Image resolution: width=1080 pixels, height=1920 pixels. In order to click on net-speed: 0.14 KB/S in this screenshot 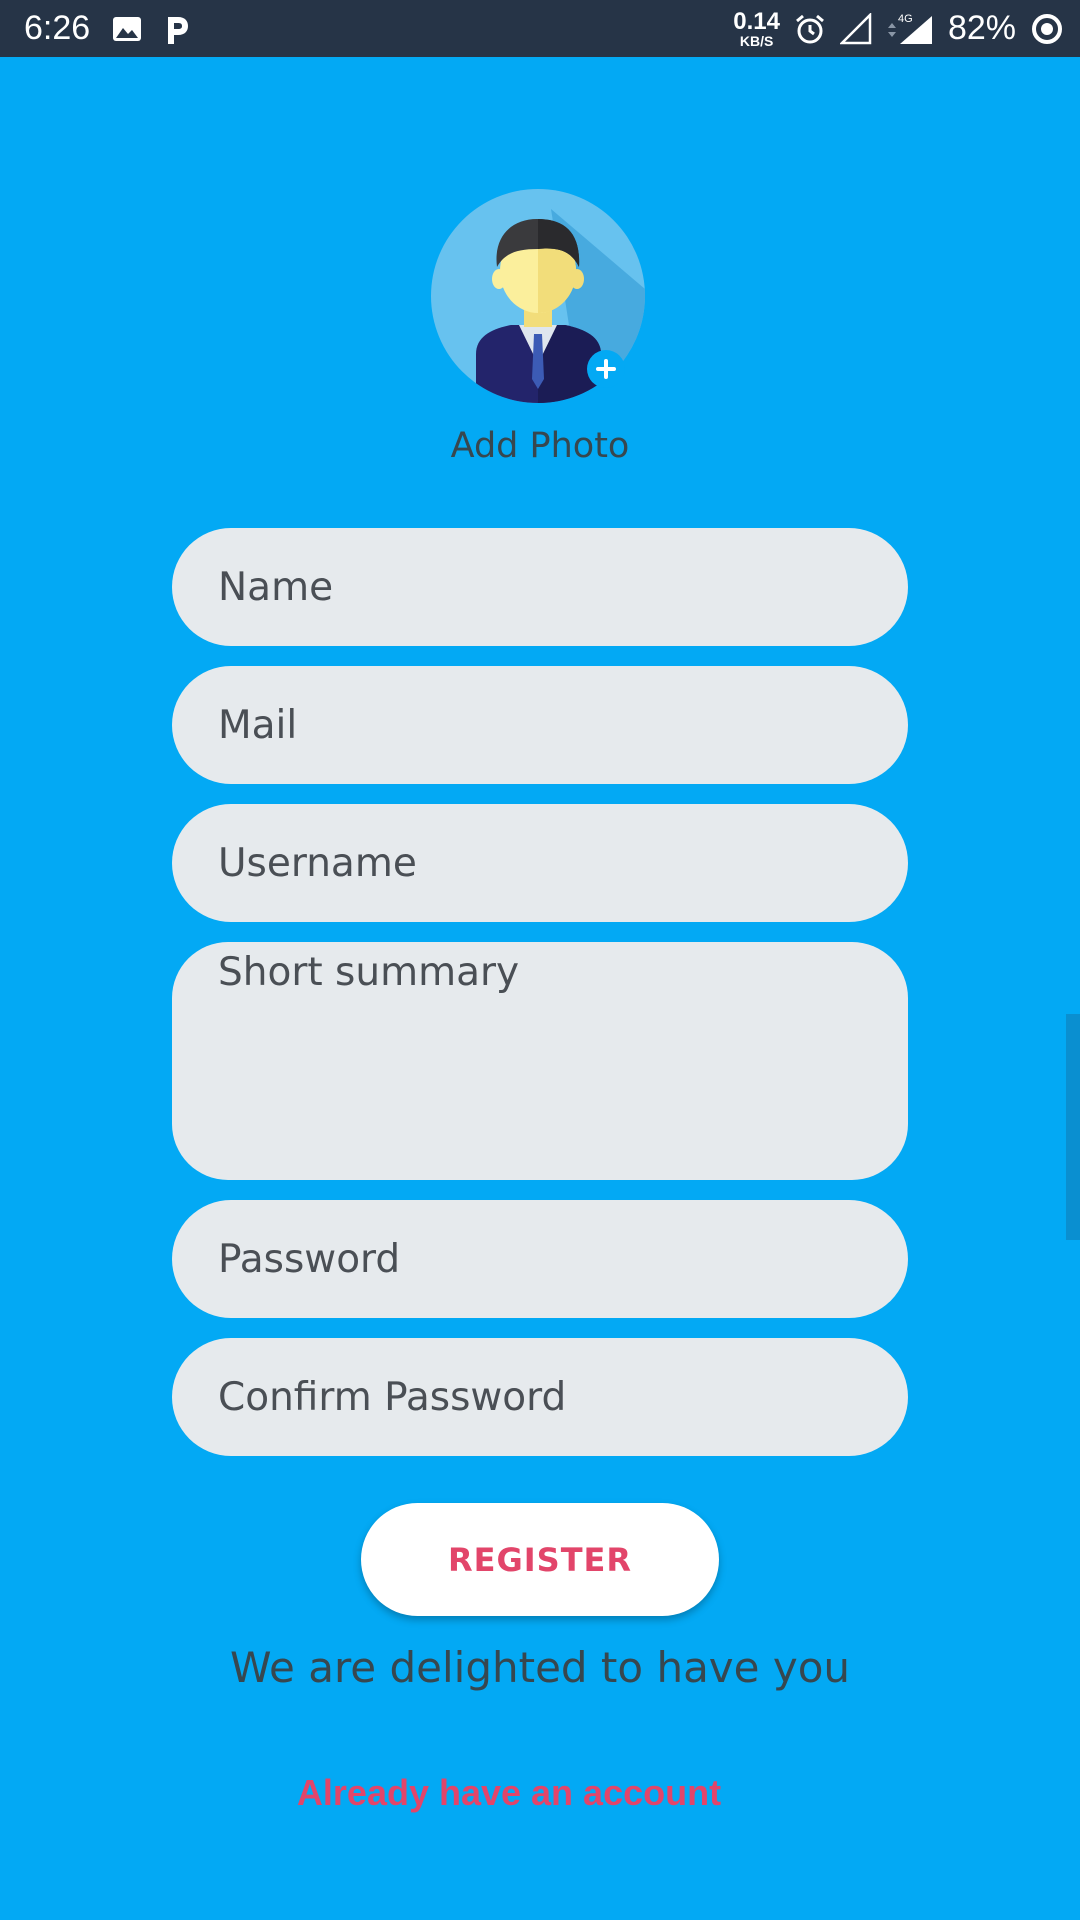, I will do `click(756, 28)`.